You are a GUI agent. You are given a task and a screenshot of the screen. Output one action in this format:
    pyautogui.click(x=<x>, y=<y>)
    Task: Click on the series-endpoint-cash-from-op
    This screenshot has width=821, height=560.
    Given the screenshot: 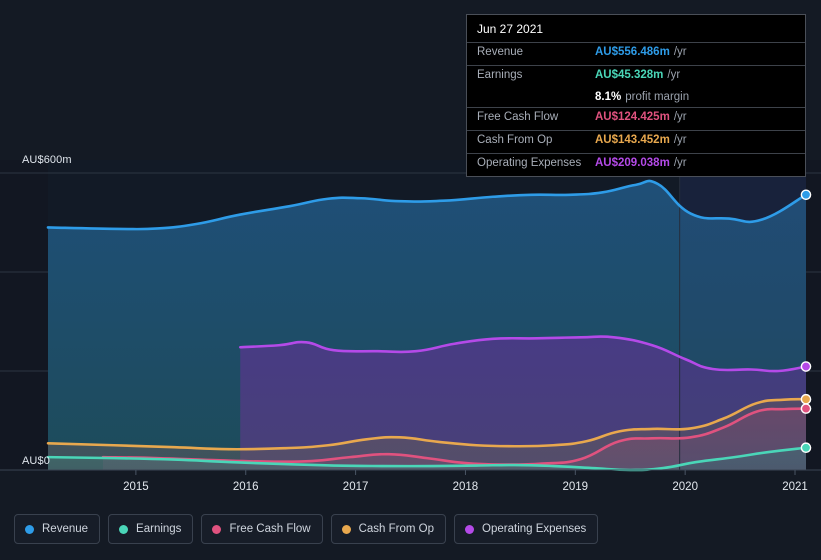 What is the action you would take?
    pyautogui.click(x=806, y=399)
    